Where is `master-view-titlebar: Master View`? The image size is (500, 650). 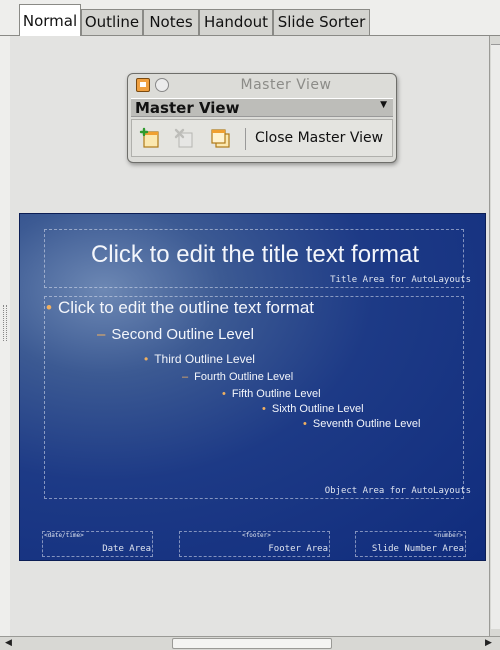 master-view-titlebar: Master View is located at coordinates (262, 85).